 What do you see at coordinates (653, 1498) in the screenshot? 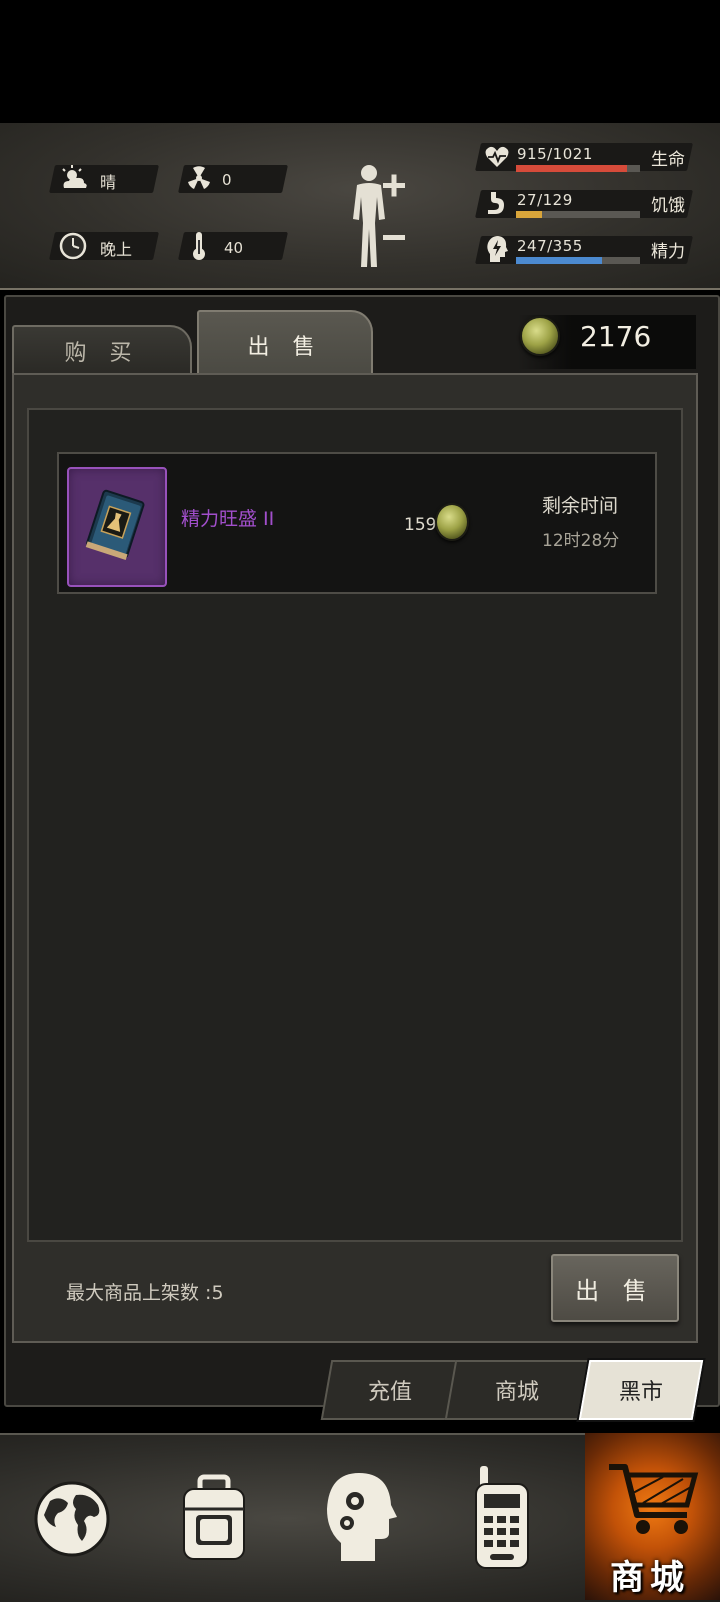
I see `shopping-cart-icon` at bounding box center [653, 1498].